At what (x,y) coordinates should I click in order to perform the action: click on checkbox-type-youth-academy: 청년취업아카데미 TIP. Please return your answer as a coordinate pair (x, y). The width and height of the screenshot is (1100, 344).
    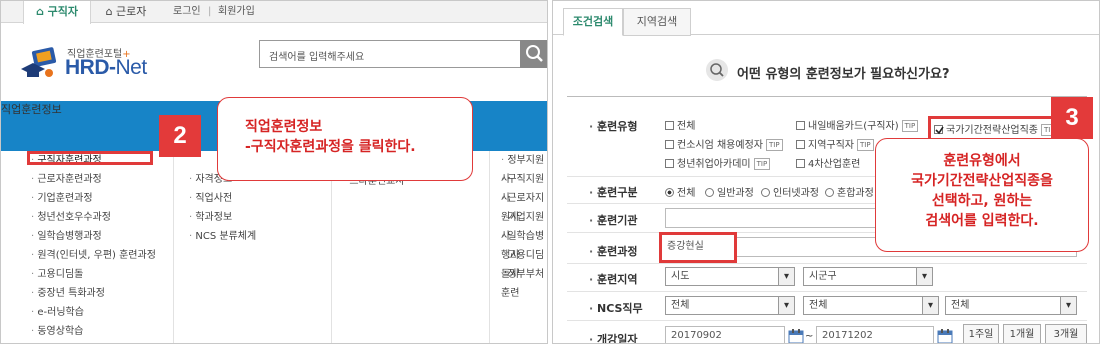
    Looking at the image, I should click on (718, 162).